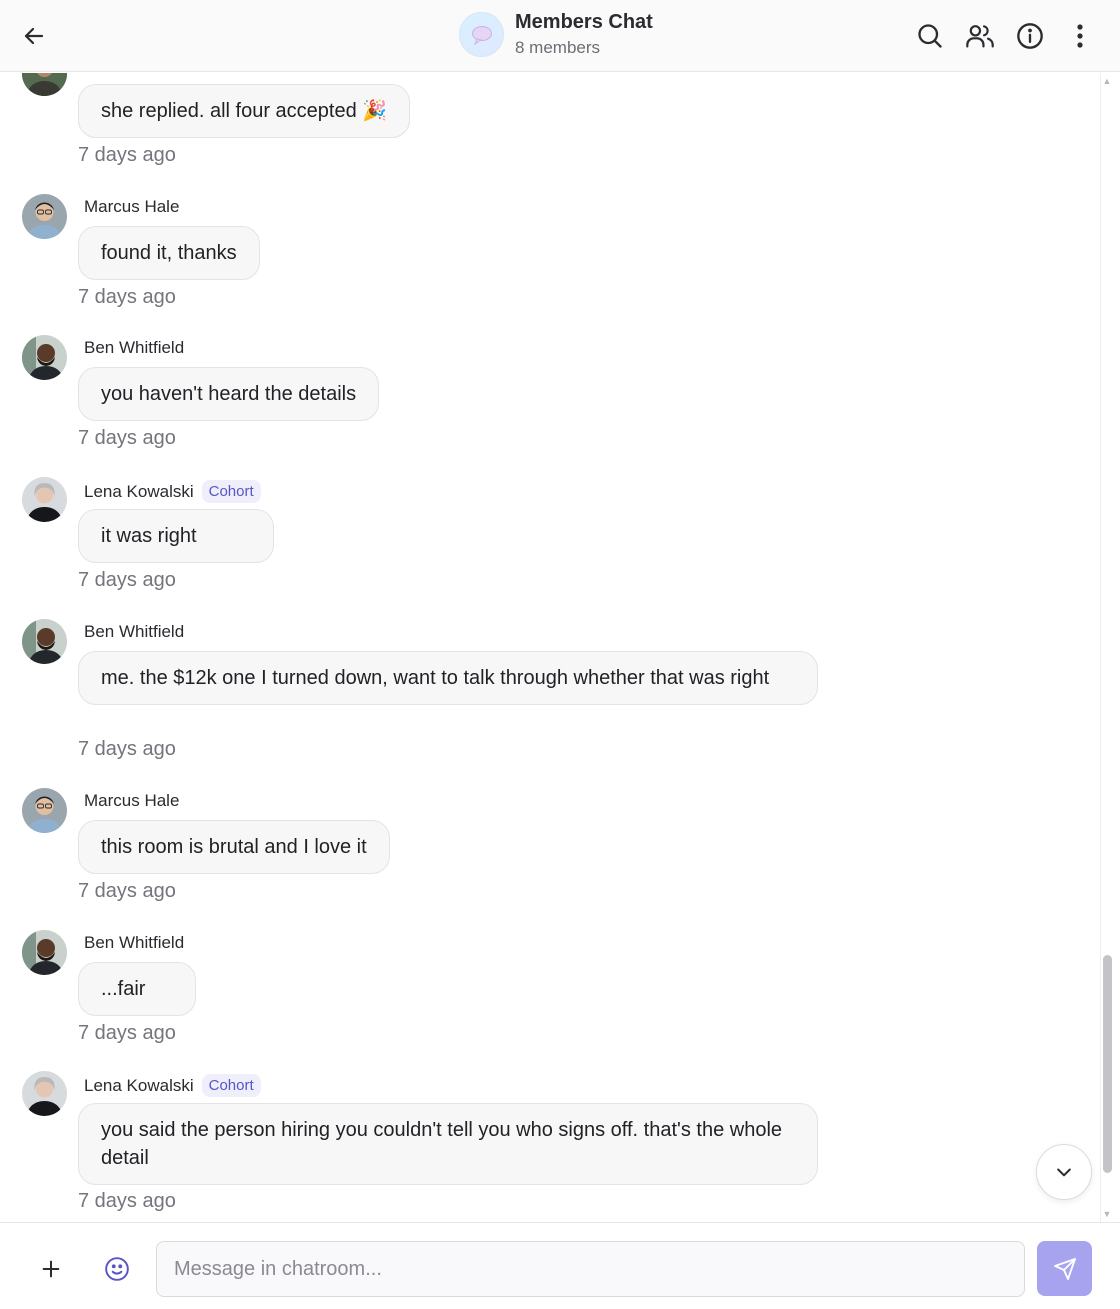  What do you see at coordinates (169, 253) in the screenshot?
I see `message-bubble: found it, thanks` at bounding box center [169, 253].